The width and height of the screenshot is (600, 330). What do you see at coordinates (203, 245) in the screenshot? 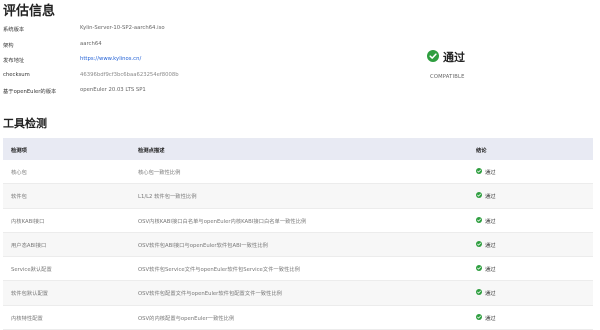
I see `check-description: OSV软件包ABI接口与openEuler软件包ABI一致性比例` at bounding box center [203, 245].